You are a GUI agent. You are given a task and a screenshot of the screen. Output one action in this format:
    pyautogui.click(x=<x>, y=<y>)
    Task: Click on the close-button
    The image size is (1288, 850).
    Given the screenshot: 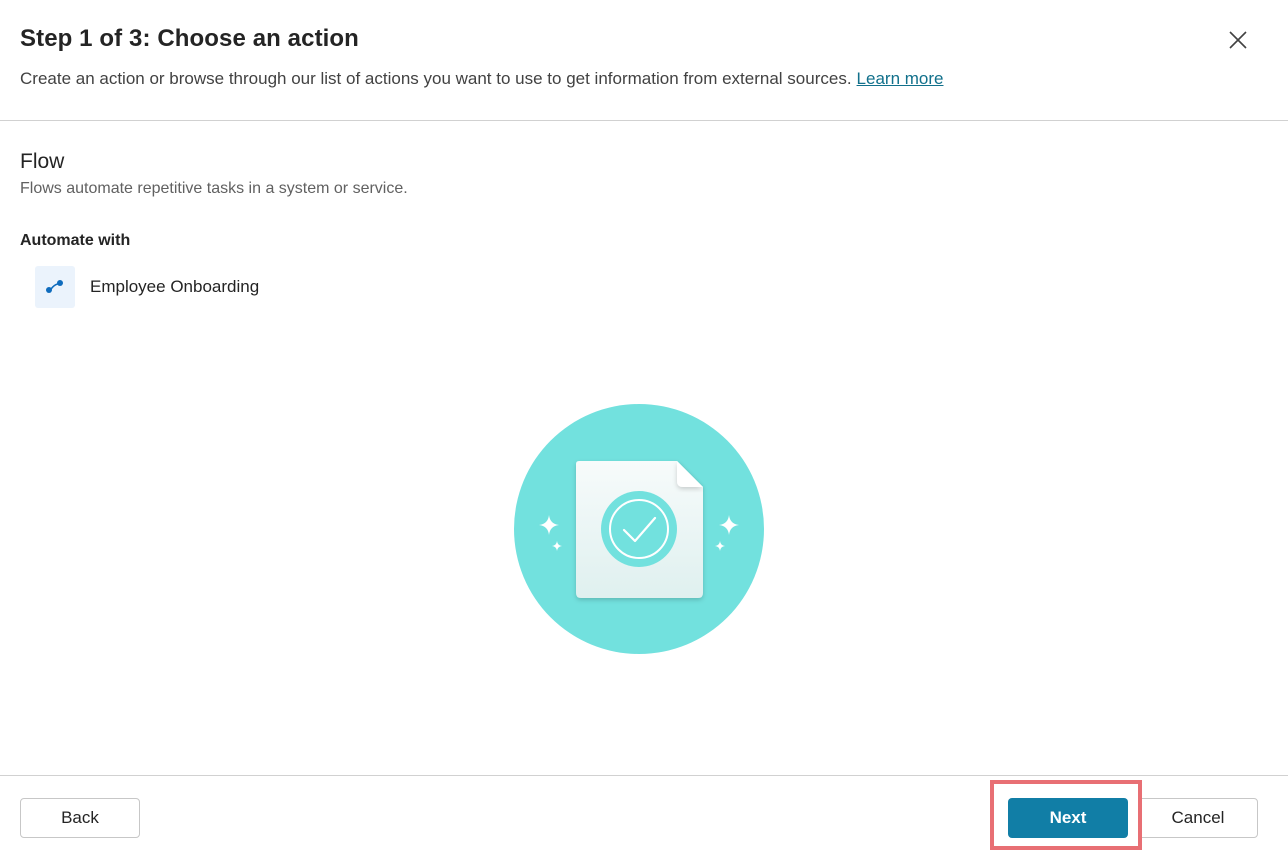 What is the action you would take?
    pyautogui.click(x=1238, y=40)
    